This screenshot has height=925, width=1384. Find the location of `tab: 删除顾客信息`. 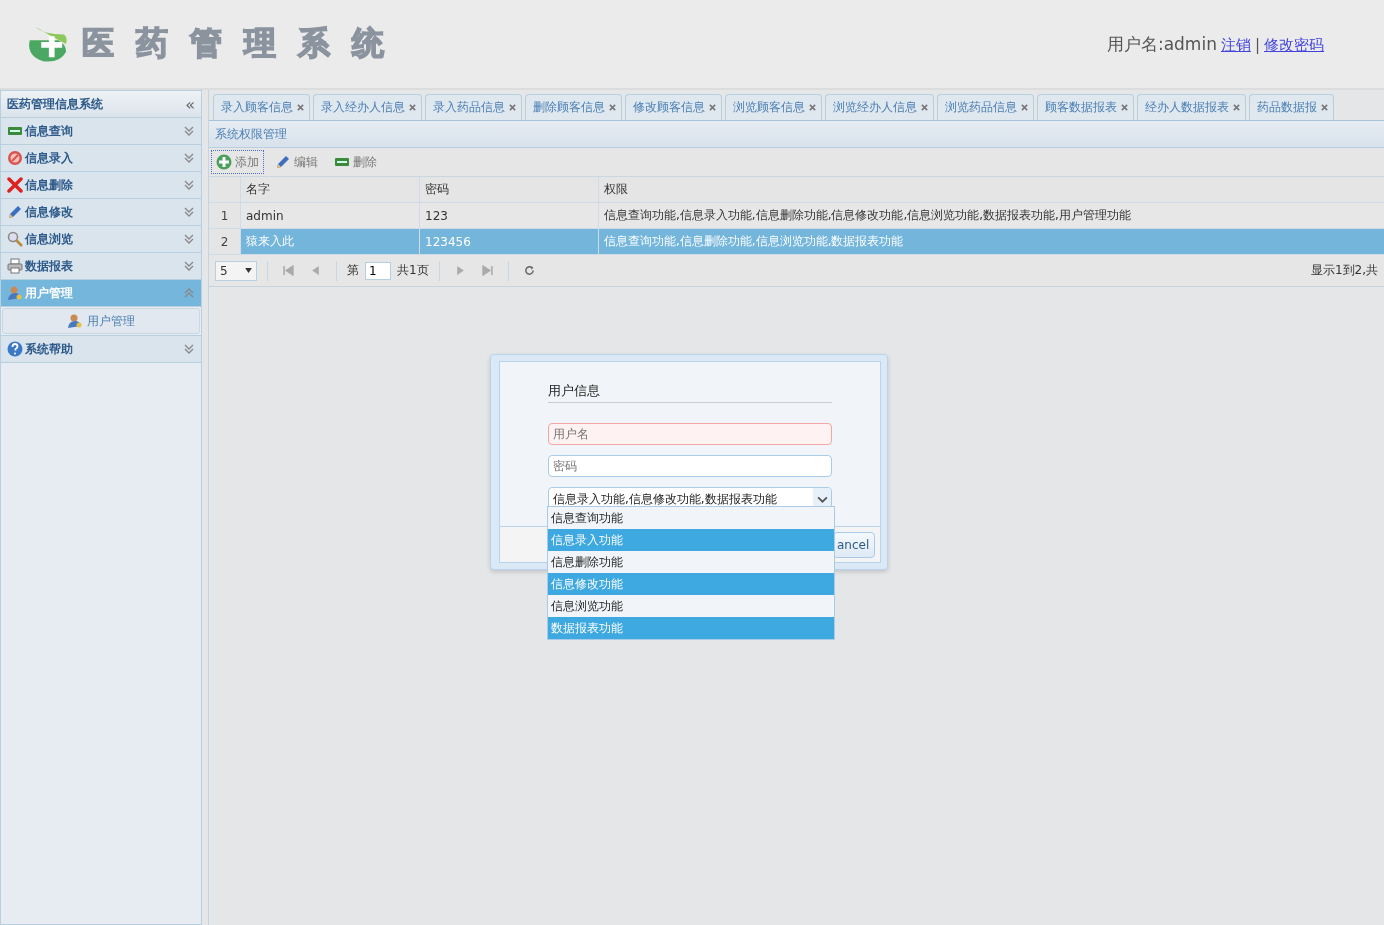

tab: 删除顾客信息 is located at coordinates (573, 107).